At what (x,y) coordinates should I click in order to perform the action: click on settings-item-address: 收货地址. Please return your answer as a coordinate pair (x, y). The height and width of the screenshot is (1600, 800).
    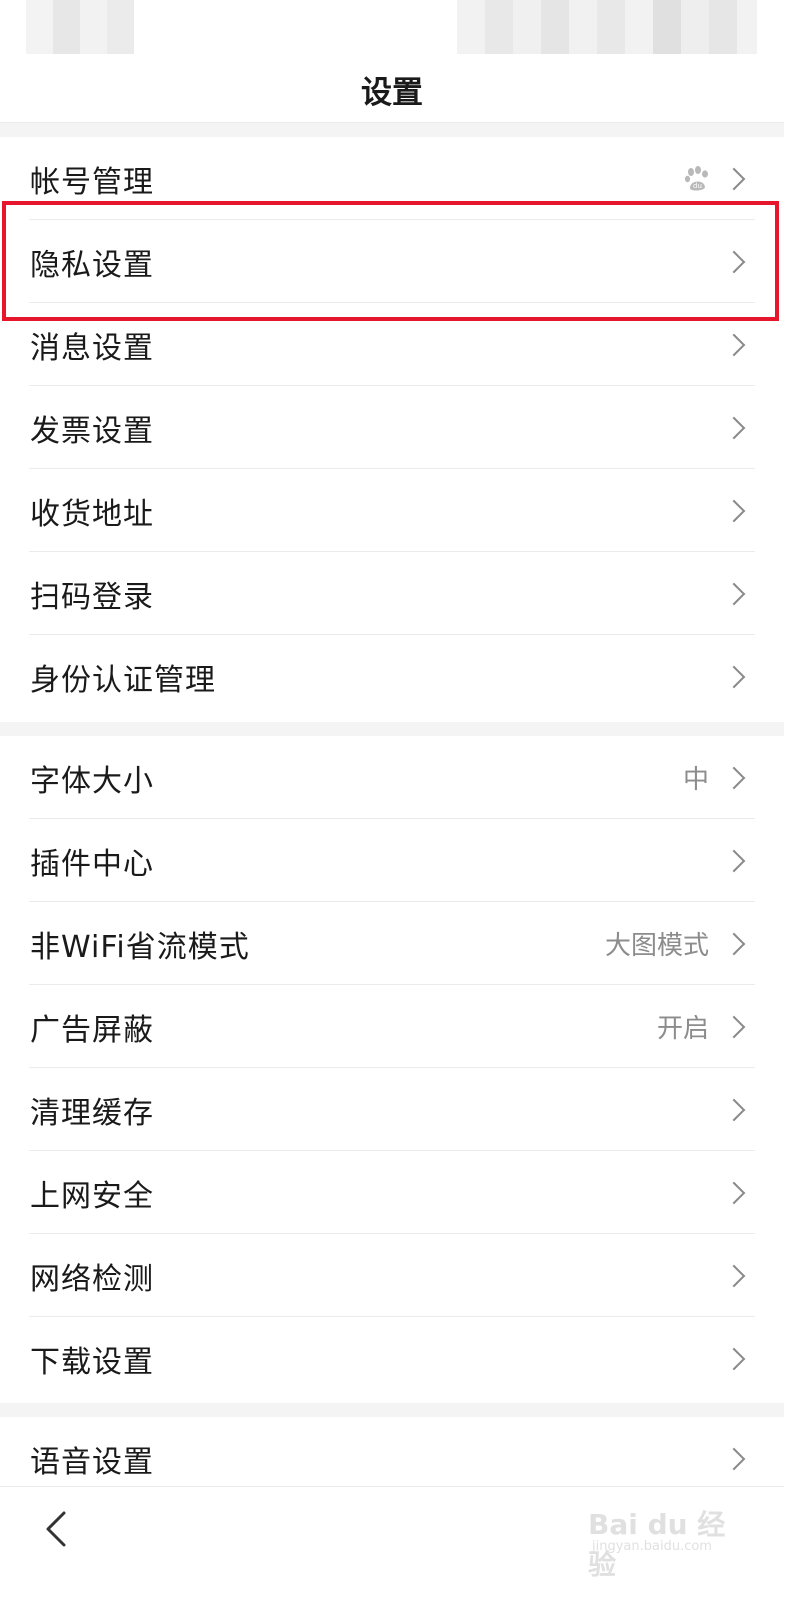
    Looking at the image, I should click on (392, 510).